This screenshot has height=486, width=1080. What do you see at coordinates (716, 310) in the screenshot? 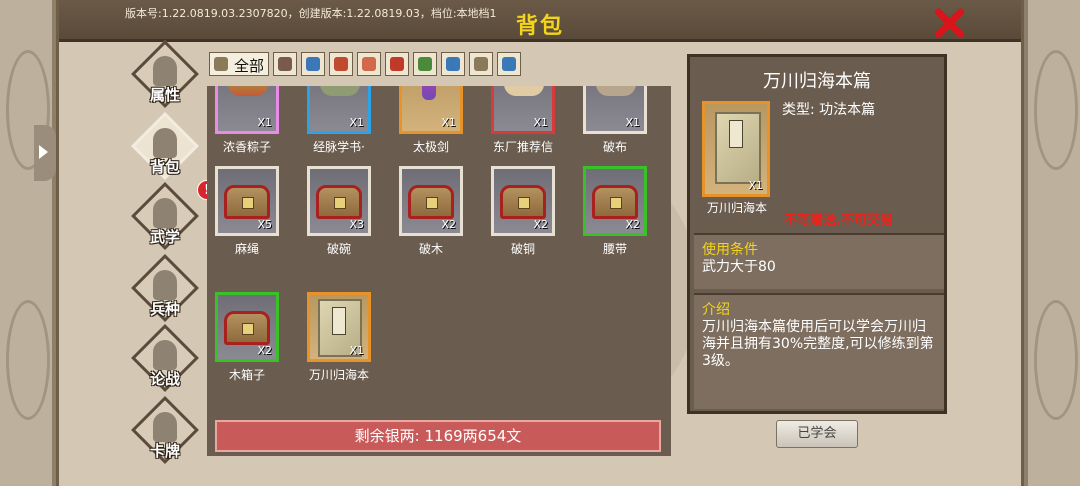
I see `intro-heading: 介绍` at bounding box center [716, 310].